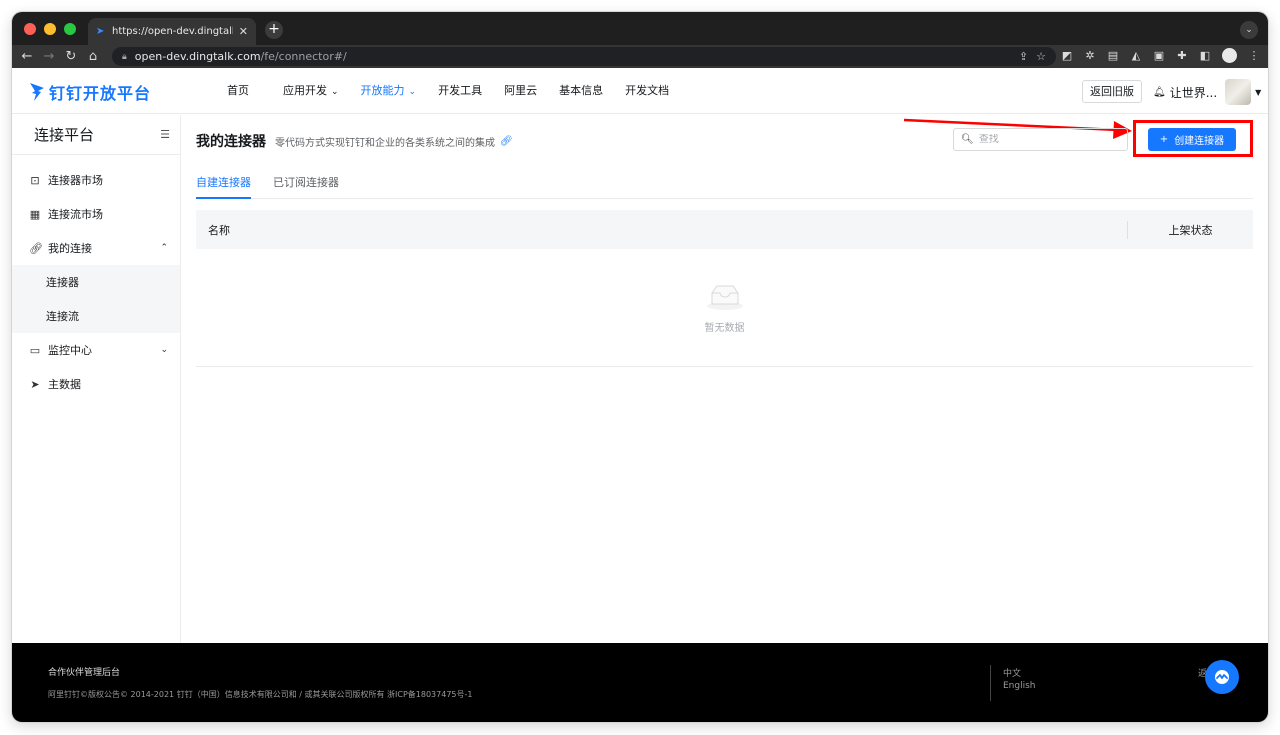 The image size is (1280, 735). I want to click on share-icon: ⇪, so click(1023, 56).